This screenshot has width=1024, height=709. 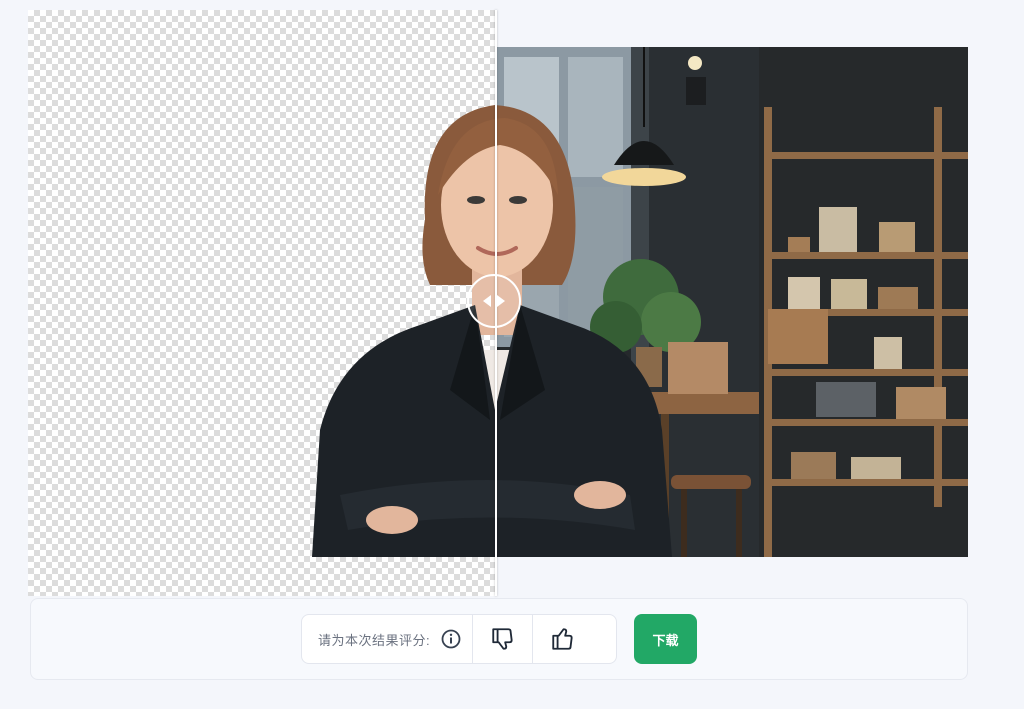 I want to click on info-icon, so click(x=451, y=639).